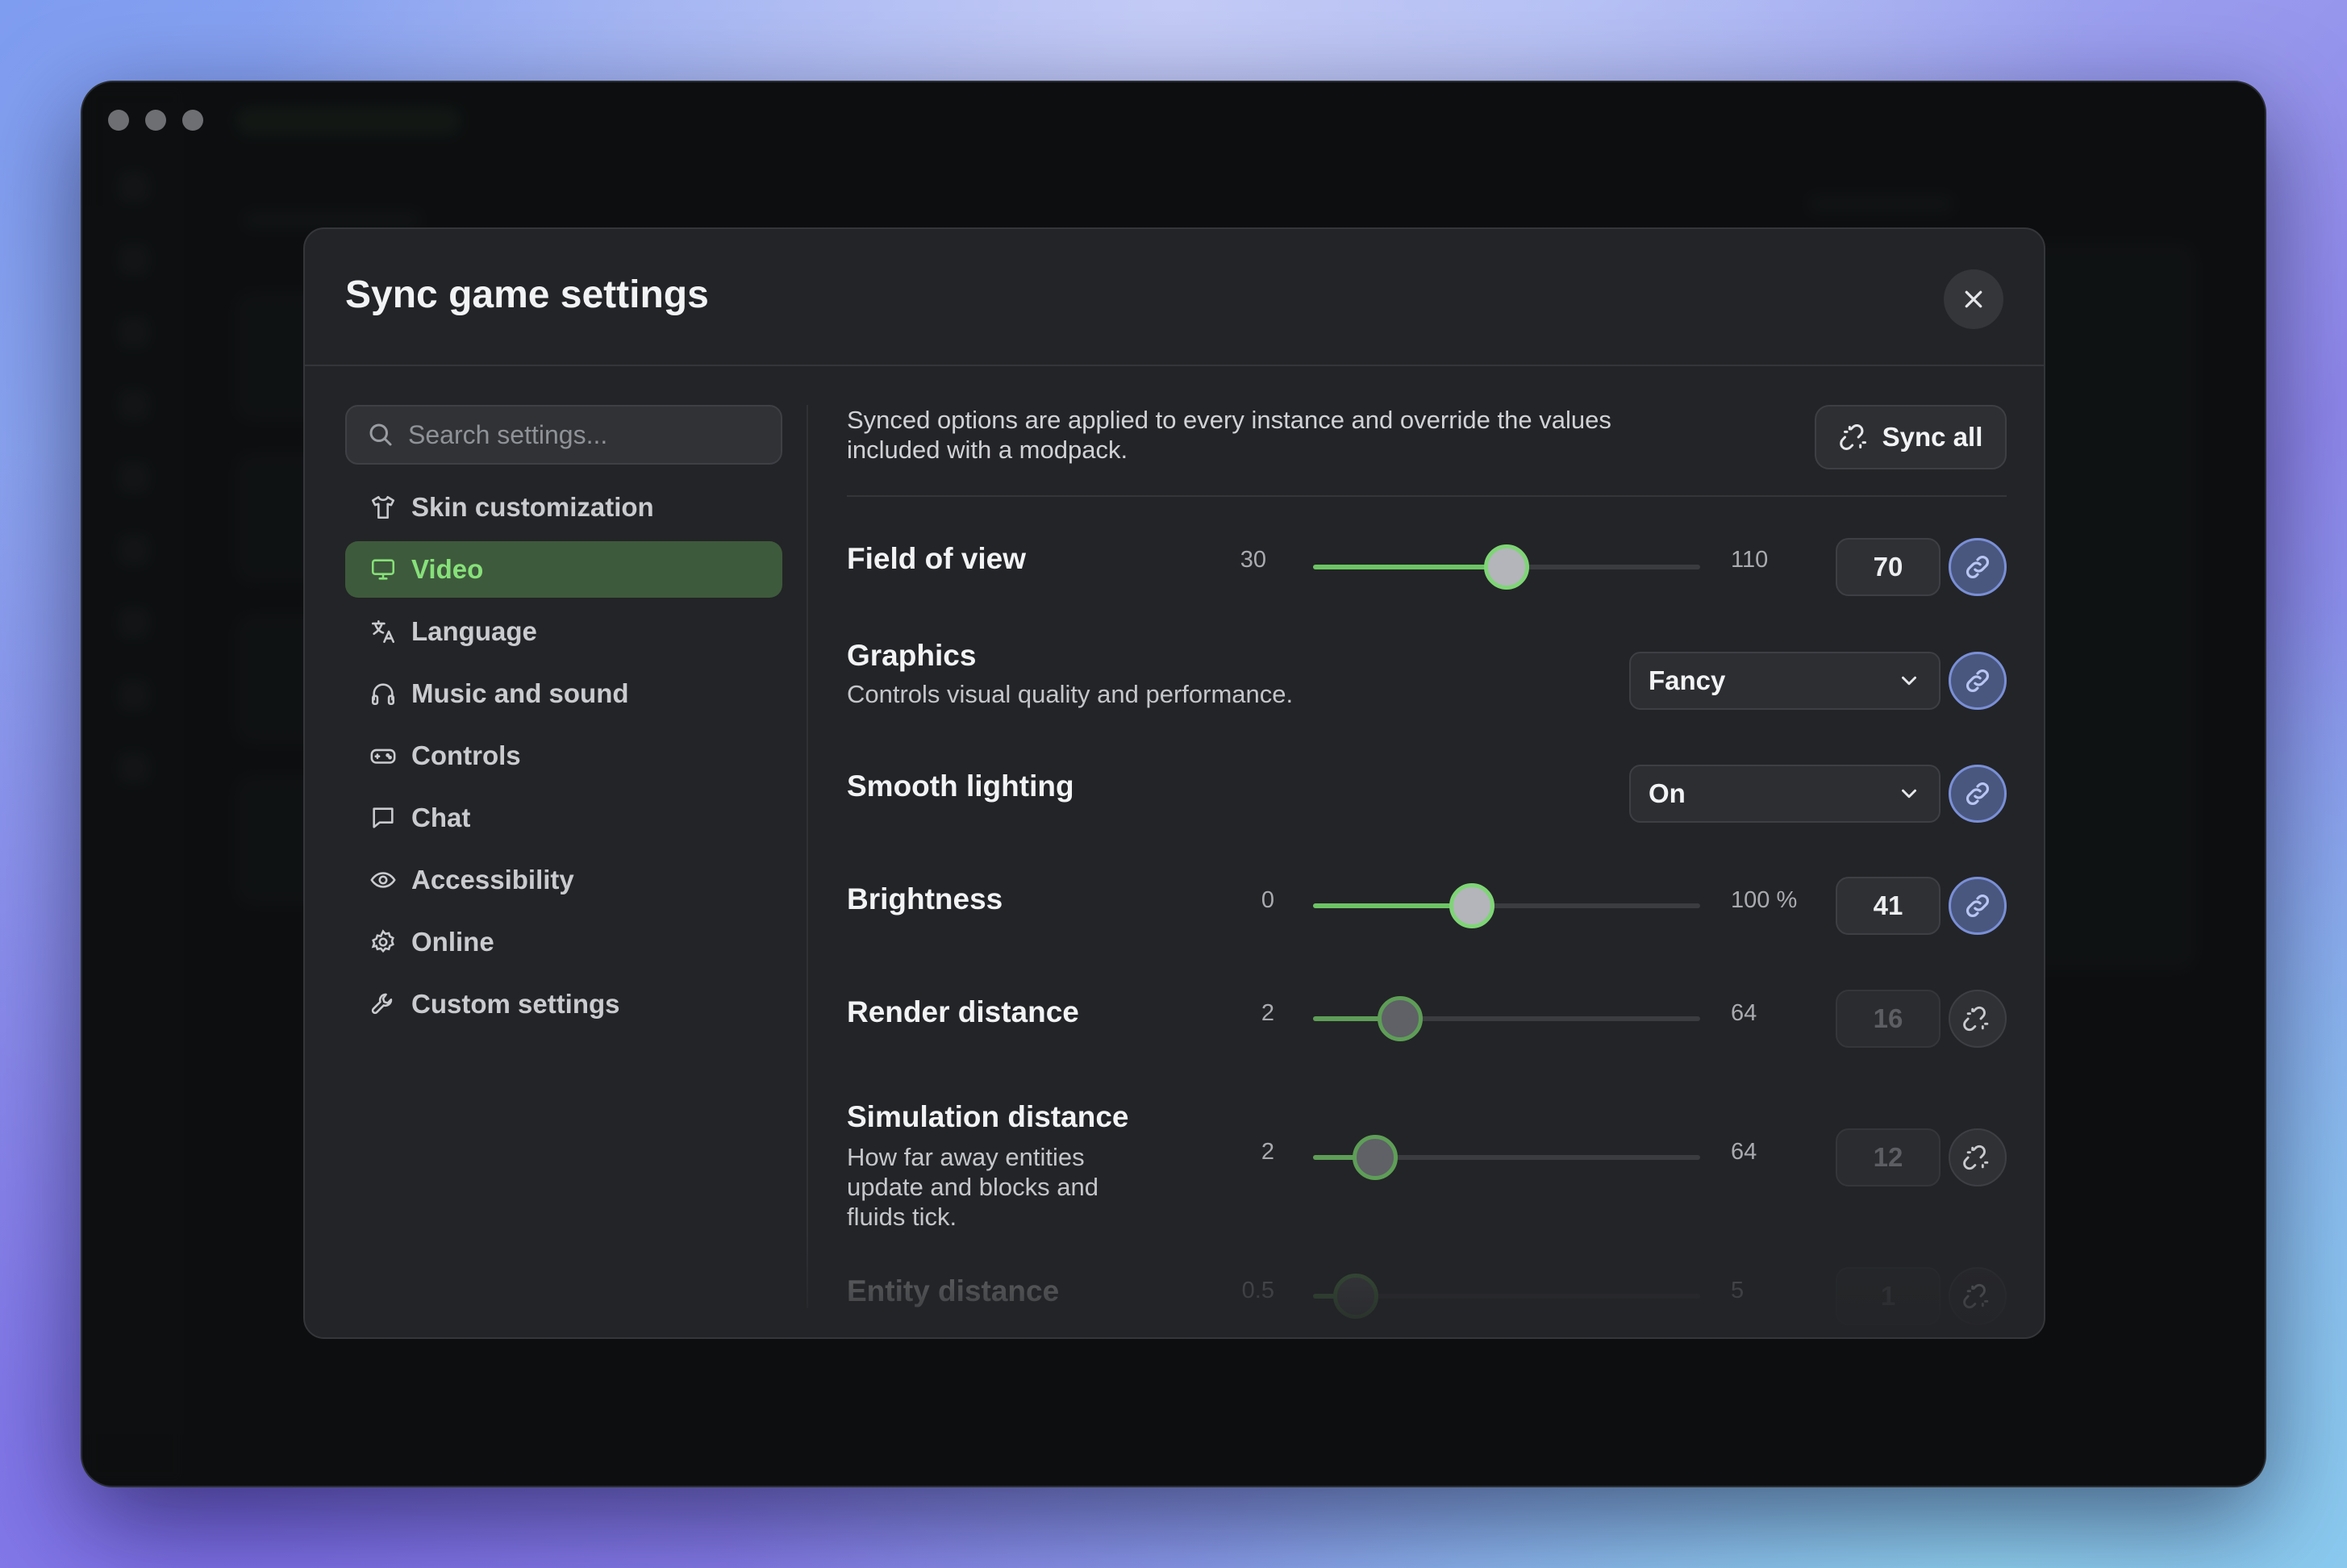 This screenshot has width=2347, height=1568. What do you see at coordinates (1506, 906) in the screenshot?
I see `brightness-slider` at bounding box center [1506, 906].